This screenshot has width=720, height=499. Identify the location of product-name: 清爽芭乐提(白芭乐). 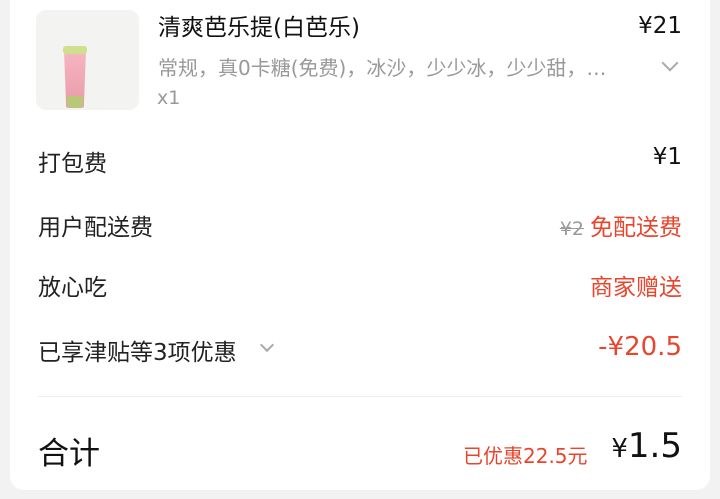
(259, 28).